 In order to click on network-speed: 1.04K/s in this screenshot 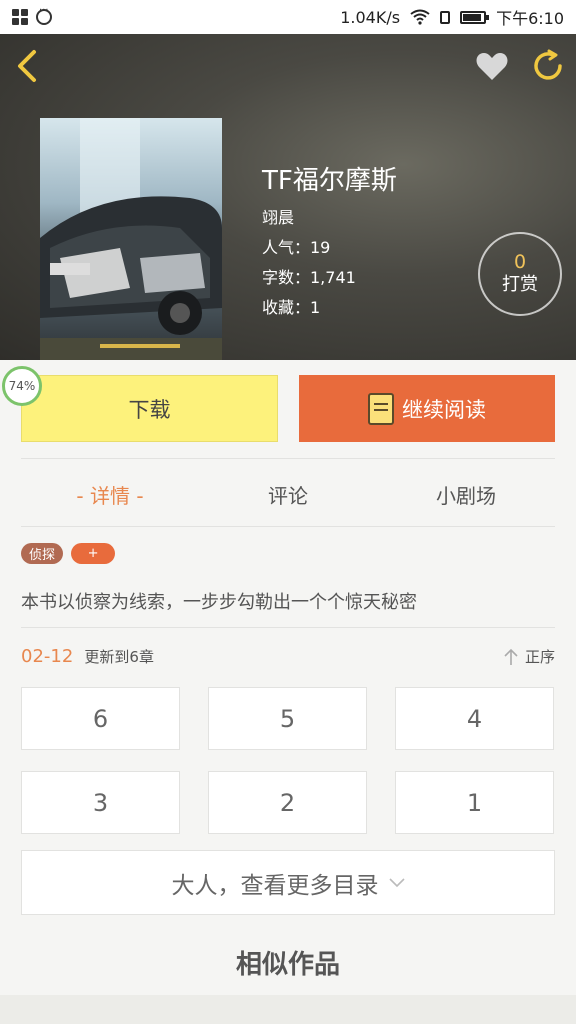, I will do `click(370, 17)`.